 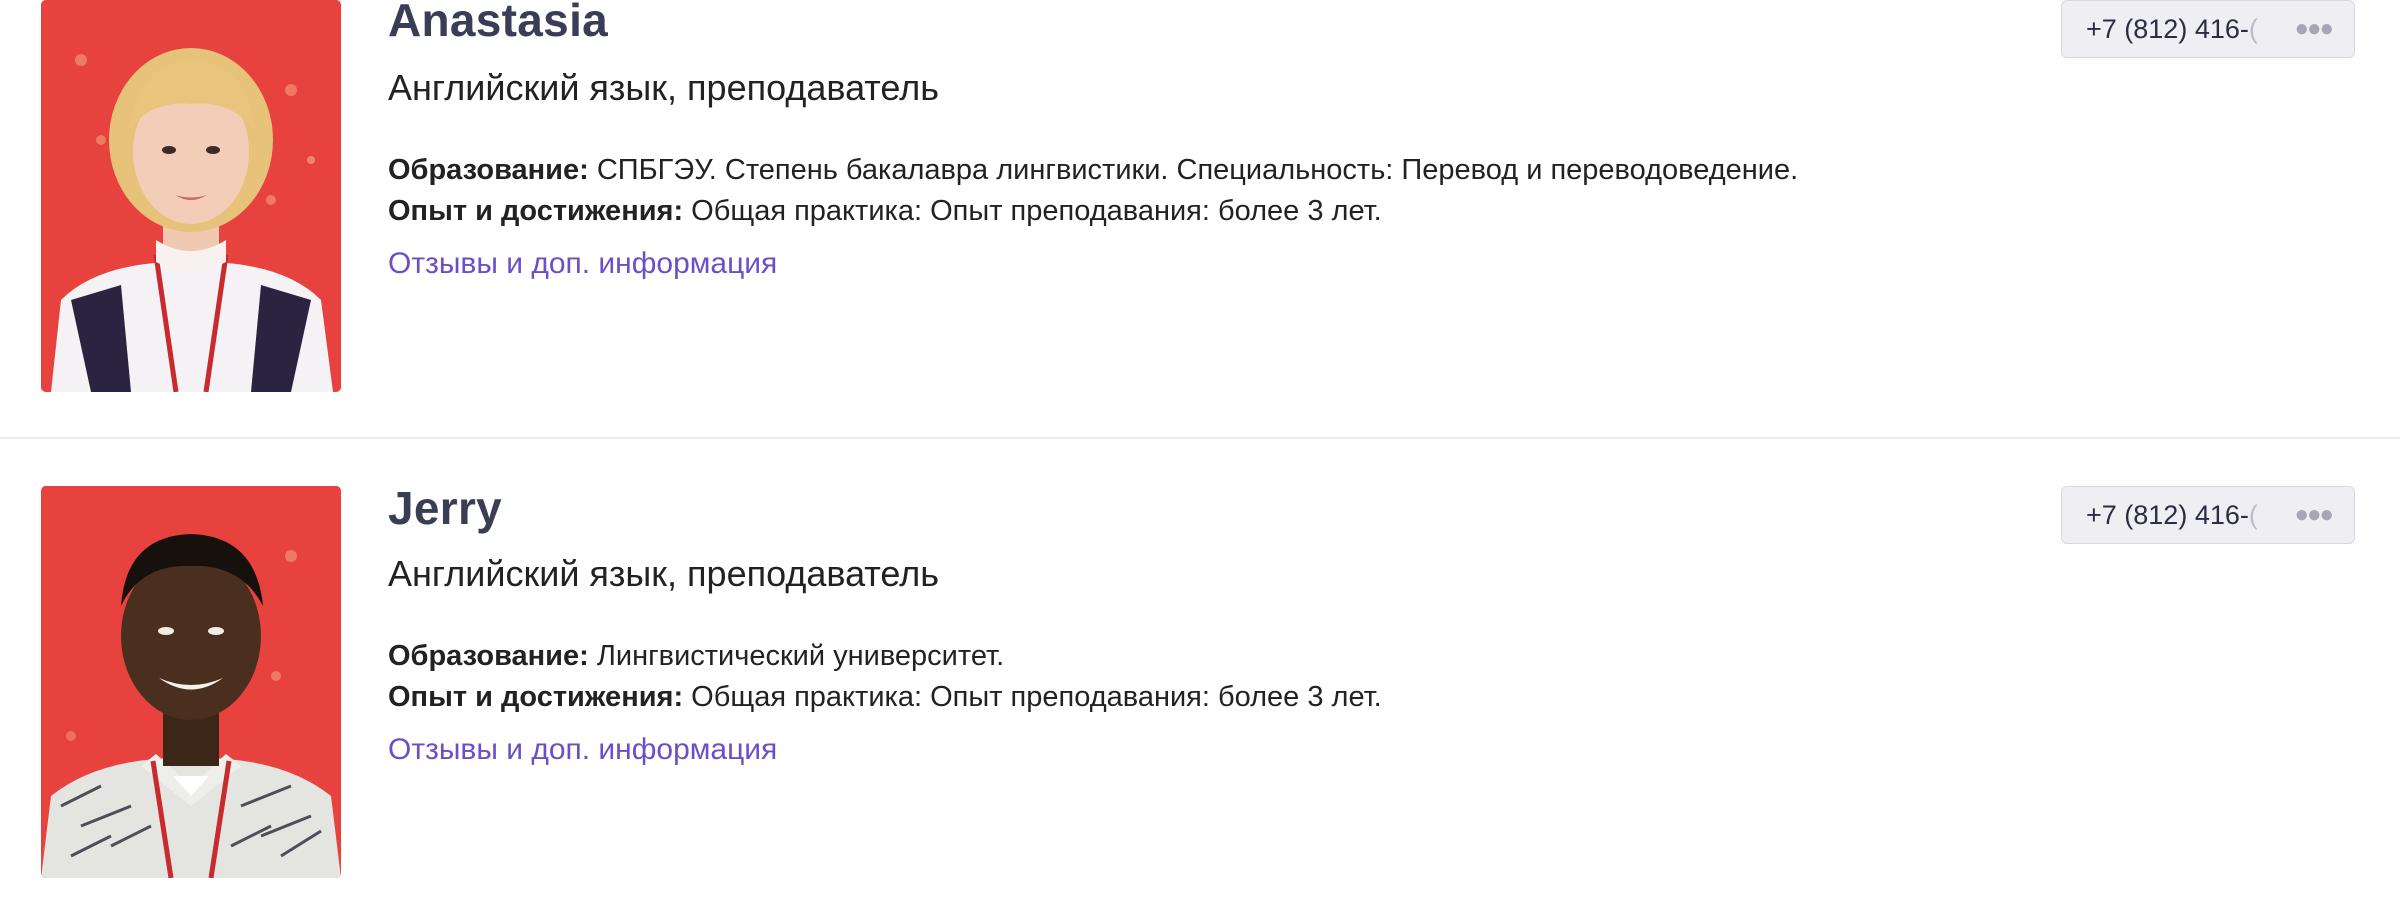 What do you see at coordinates (498, 23) in the screenshot?
I see `teacher-name: Anastasia` at bounding box center [498, 23].